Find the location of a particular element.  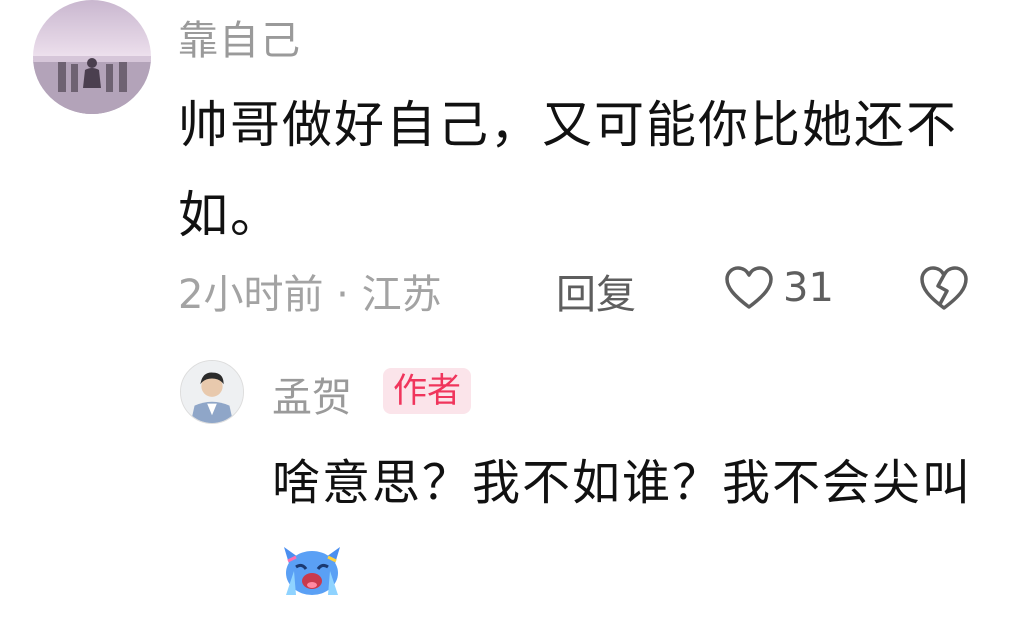

author-badge: 作者 is located at coordinates (427, 391).